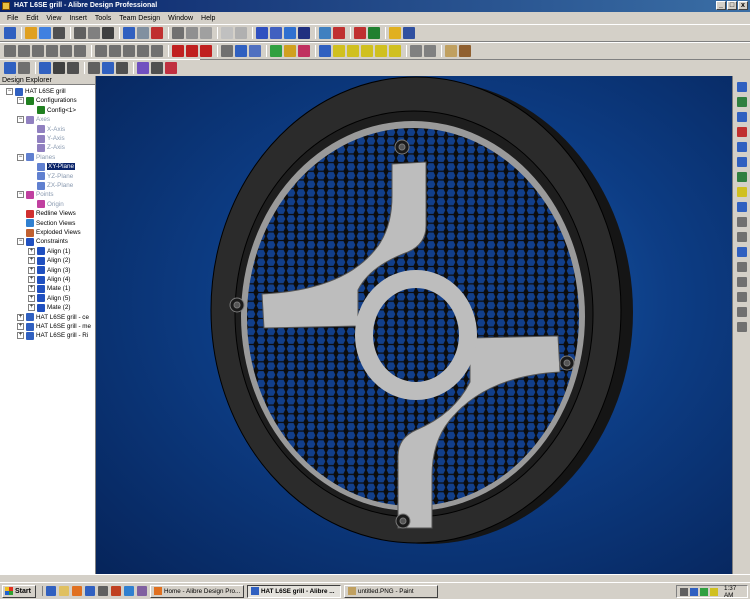  Describe the element at coordinates (103, 18) in the screenshot. I see `menu-tools: Tools` at that location.